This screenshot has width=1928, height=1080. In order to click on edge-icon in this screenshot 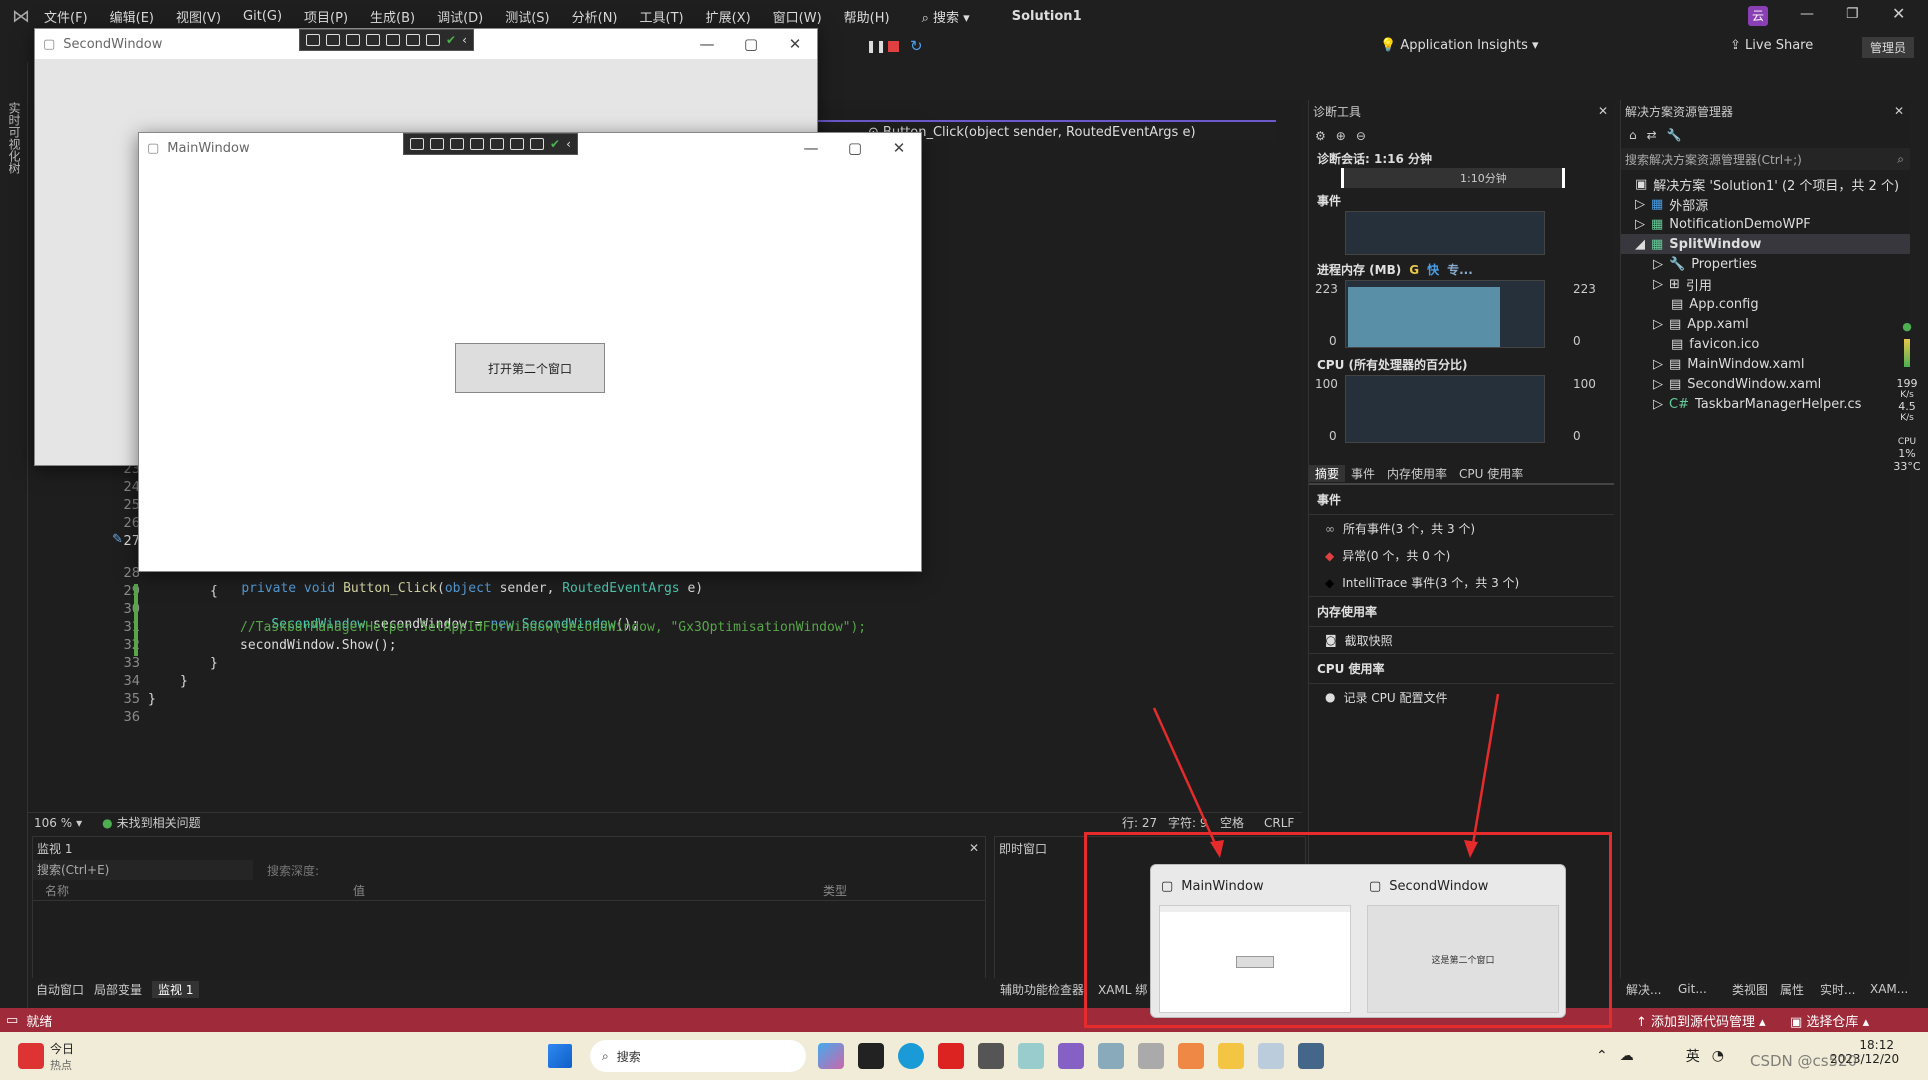, I will do `click(911, 1056)`.